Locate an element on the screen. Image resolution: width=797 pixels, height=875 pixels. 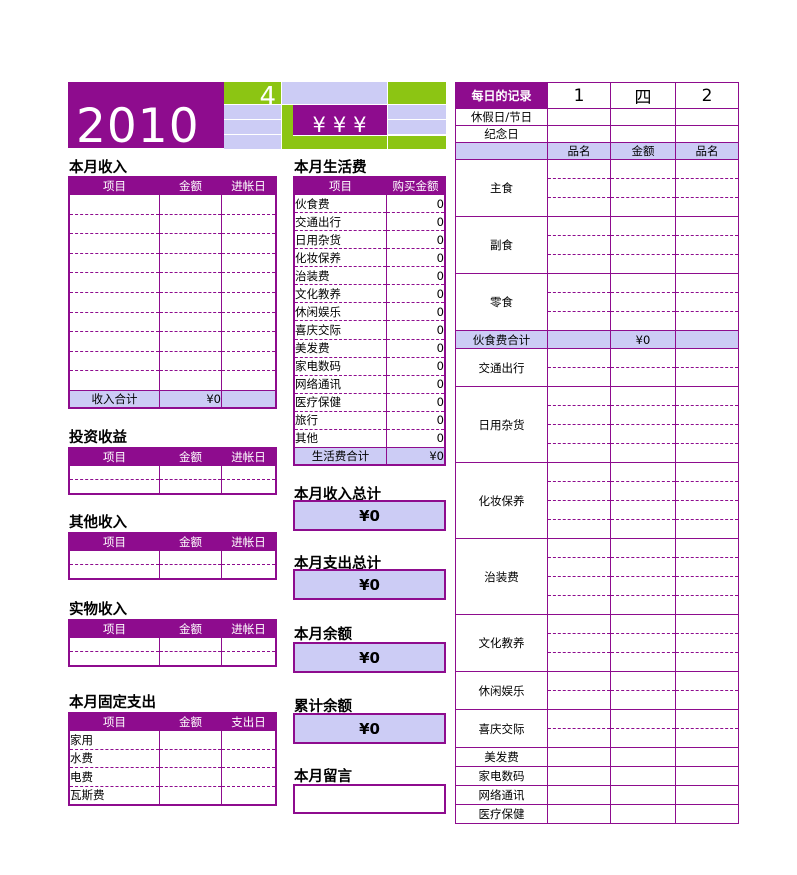
table-row: 医疗保健 0 is located at coordinates (369, 402).